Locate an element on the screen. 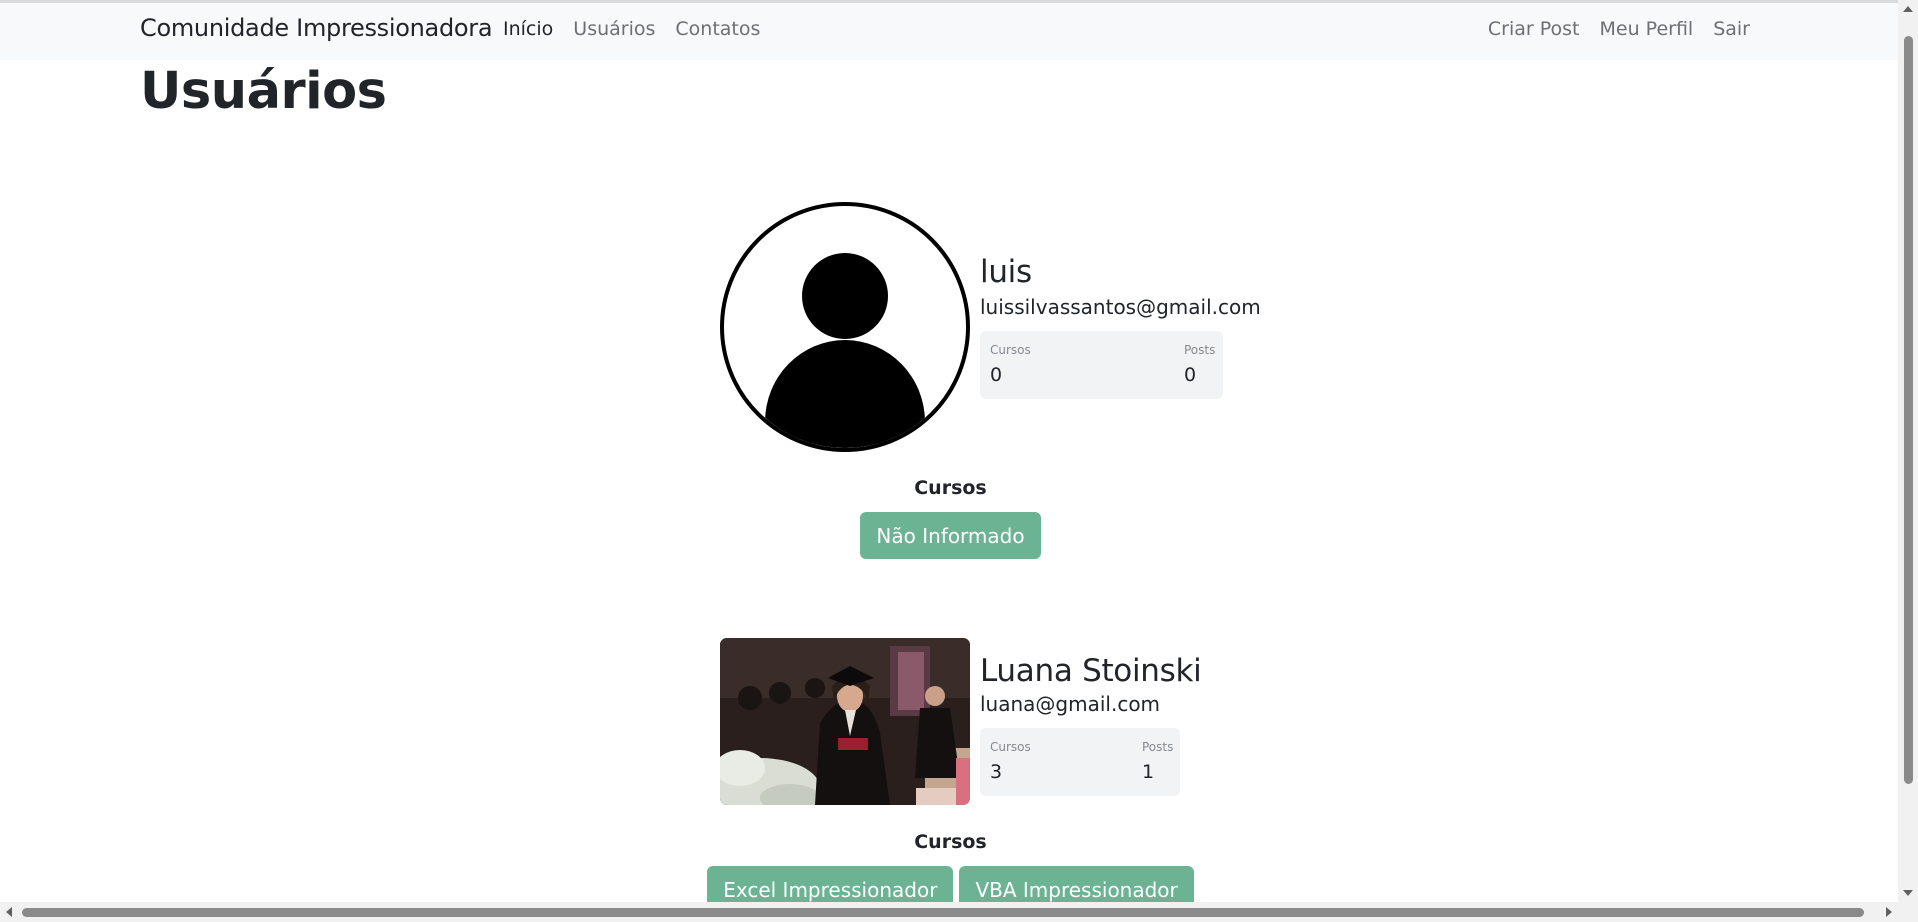  nav-left-links: Início Usuários Contatos is located at coordinates (631, 29).